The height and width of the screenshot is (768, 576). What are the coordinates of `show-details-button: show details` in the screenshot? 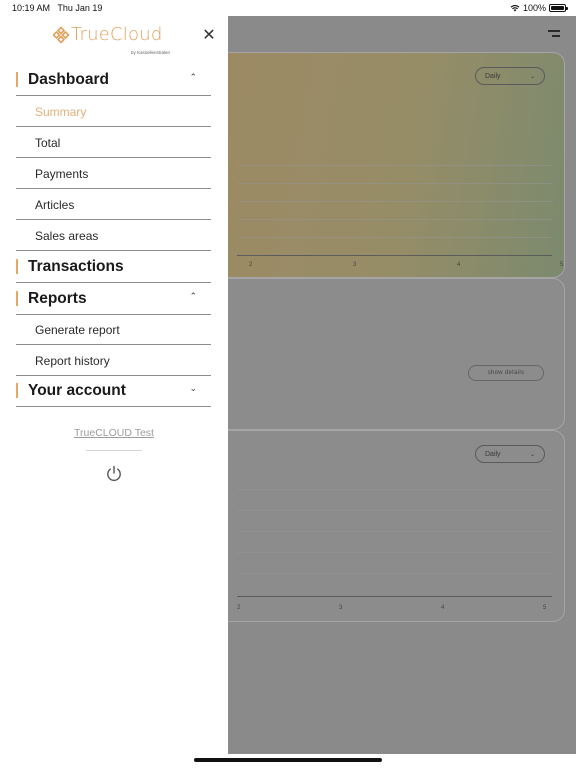 It's located at (506, 373).